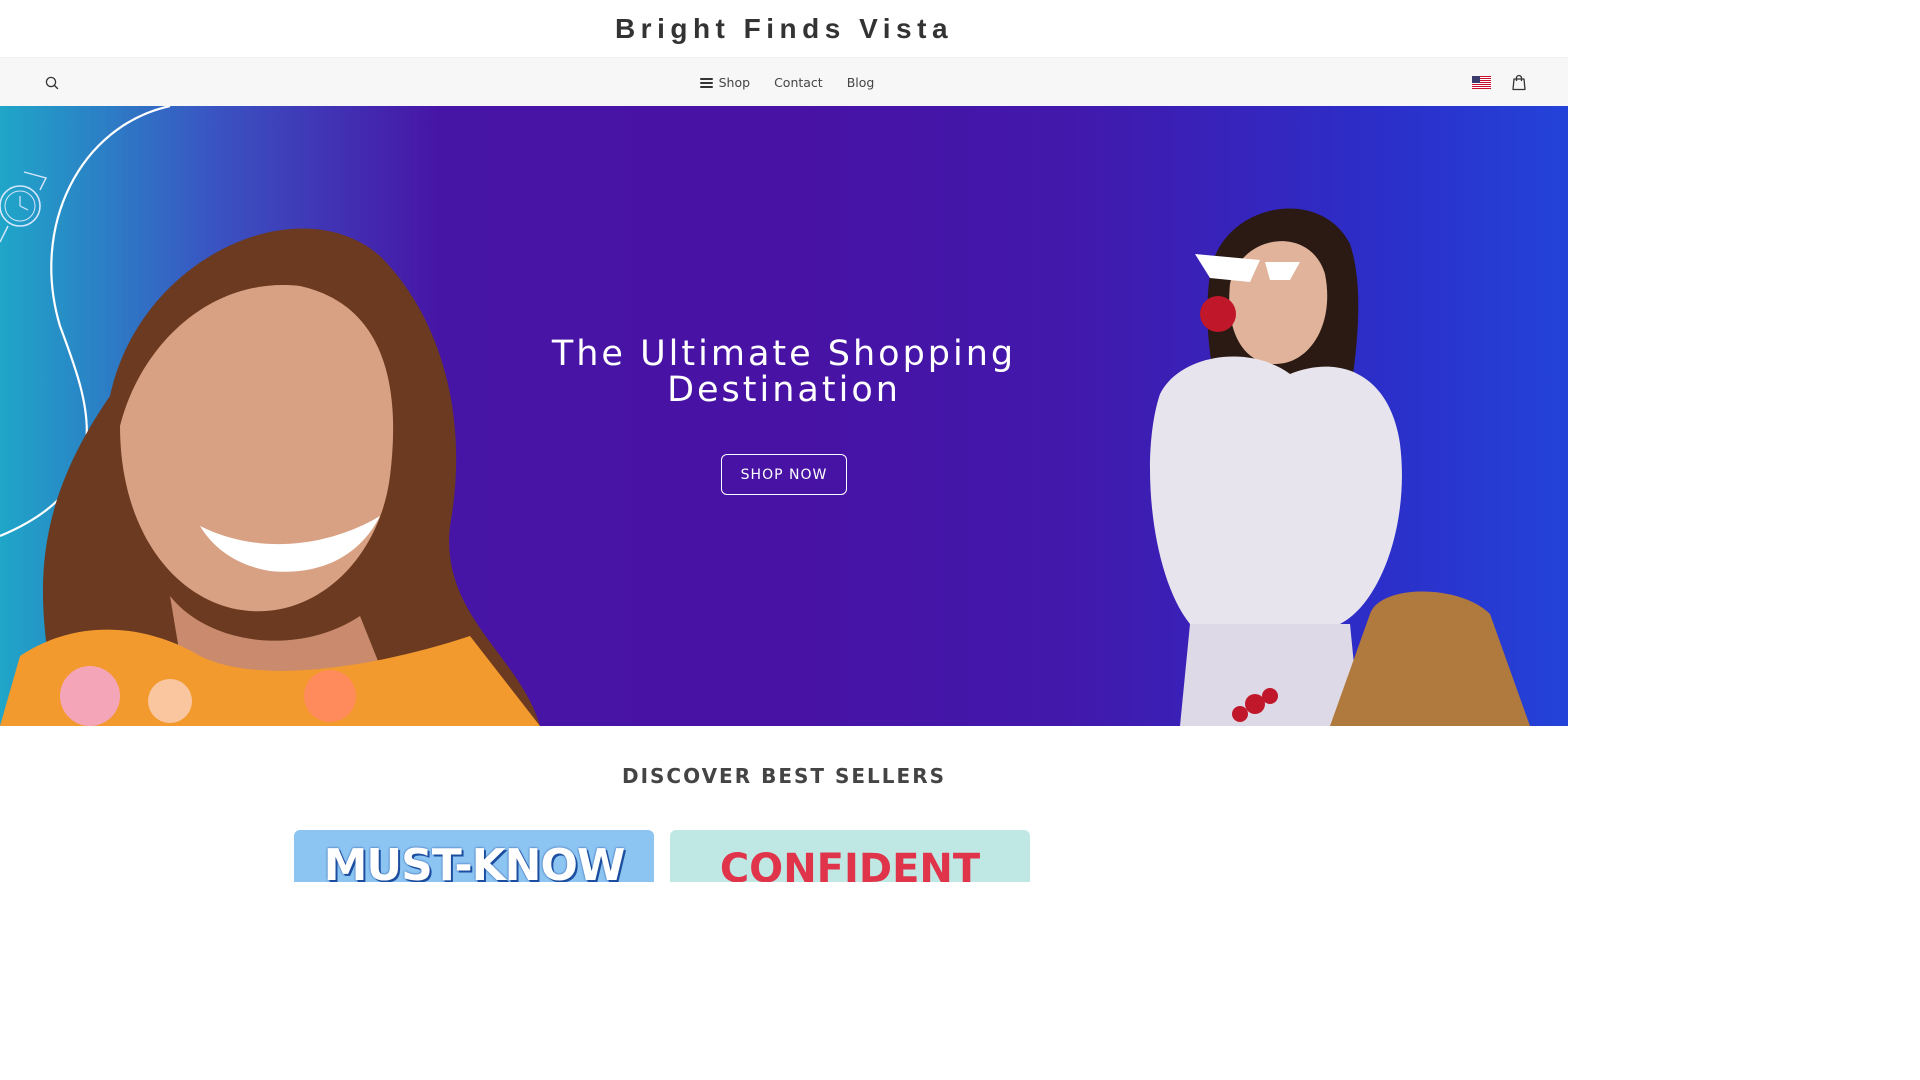  I want to click on best-sellers-heading: DISCOVER BEST SELLERS, so click(784, 776).